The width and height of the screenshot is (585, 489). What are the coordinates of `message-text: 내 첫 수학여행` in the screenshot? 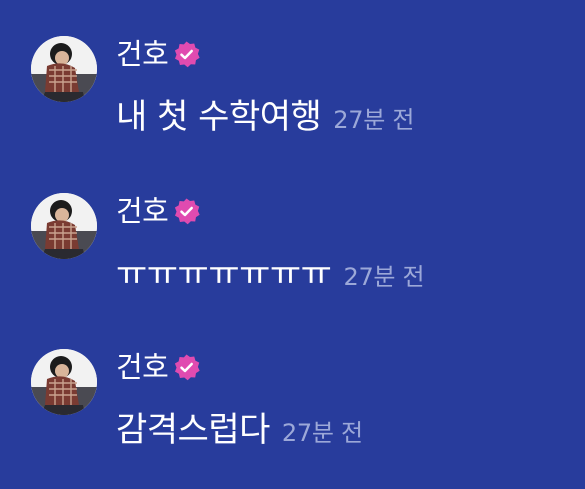 It's located at (219, 117).